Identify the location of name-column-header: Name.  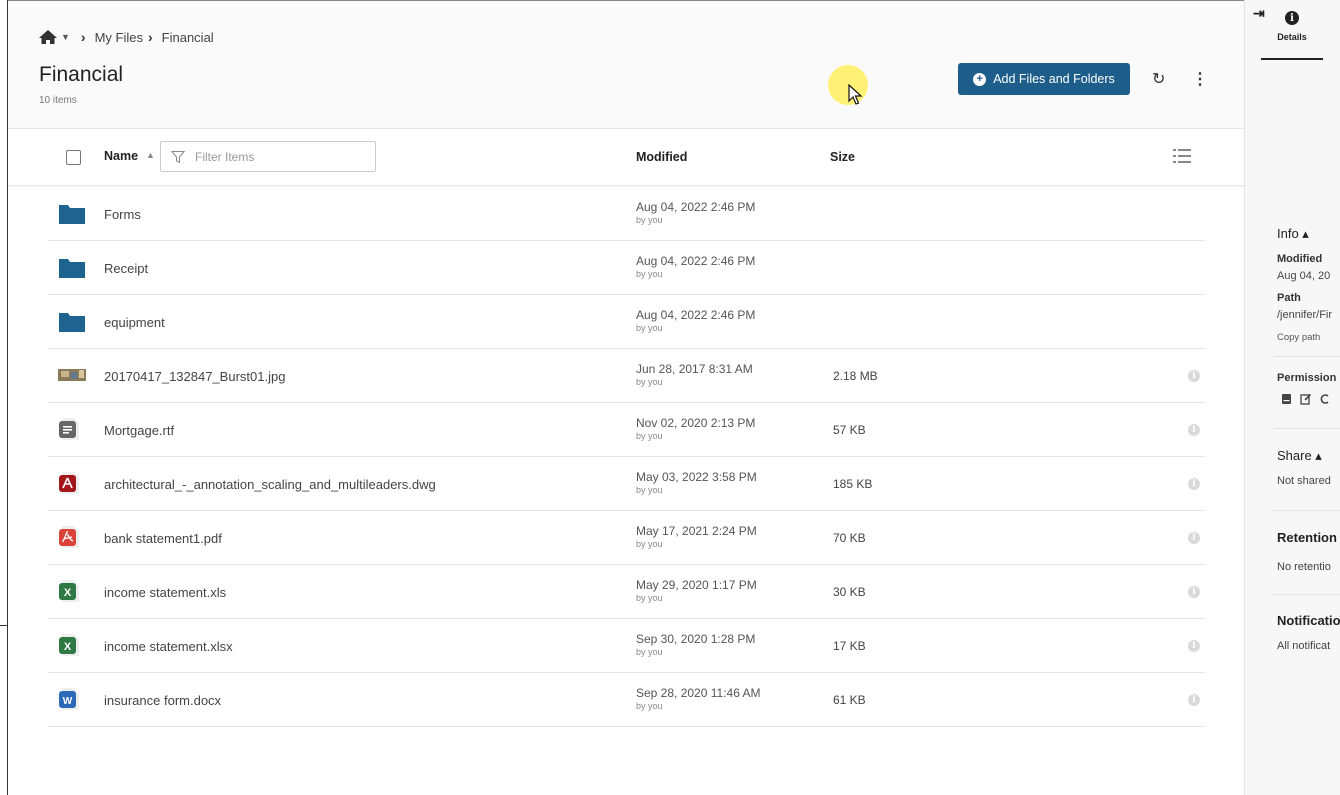
(121, 156).